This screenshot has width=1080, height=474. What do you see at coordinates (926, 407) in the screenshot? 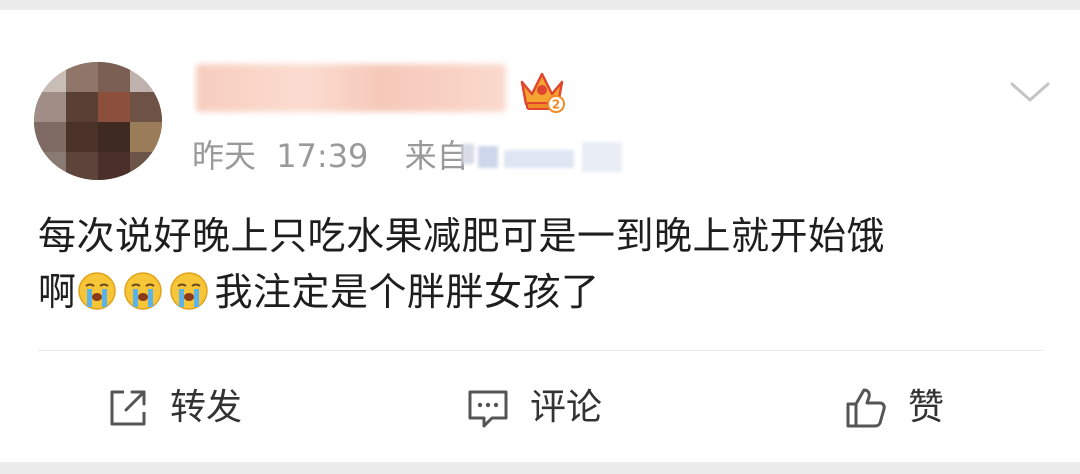
I see `like-label: 赞` at bounding box center [926, 407].